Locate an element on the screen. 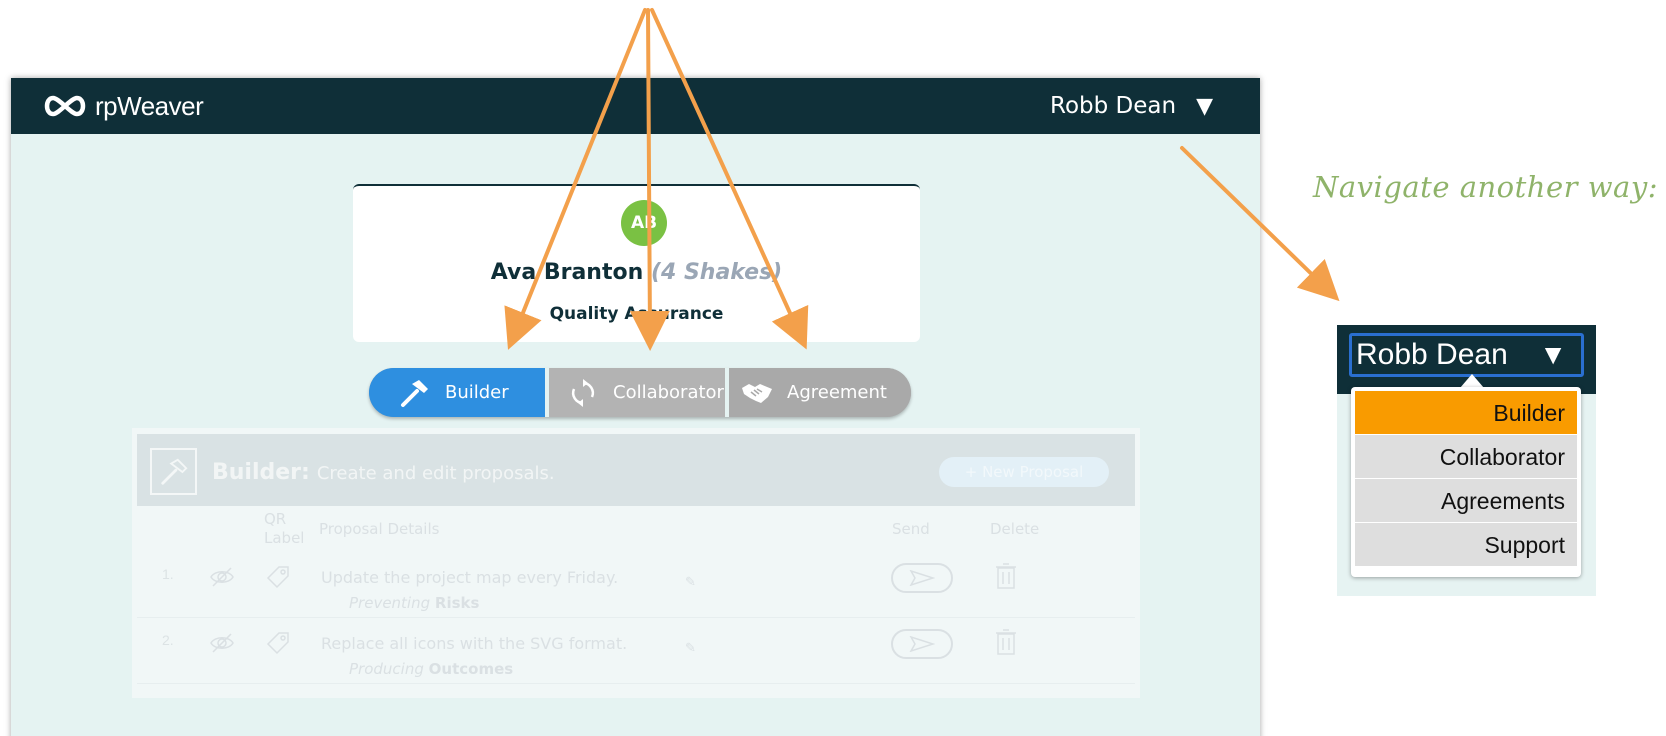 This screenshot has height=736, width=1666. menu-item-support: Support is located at coordinates (1466, 545).